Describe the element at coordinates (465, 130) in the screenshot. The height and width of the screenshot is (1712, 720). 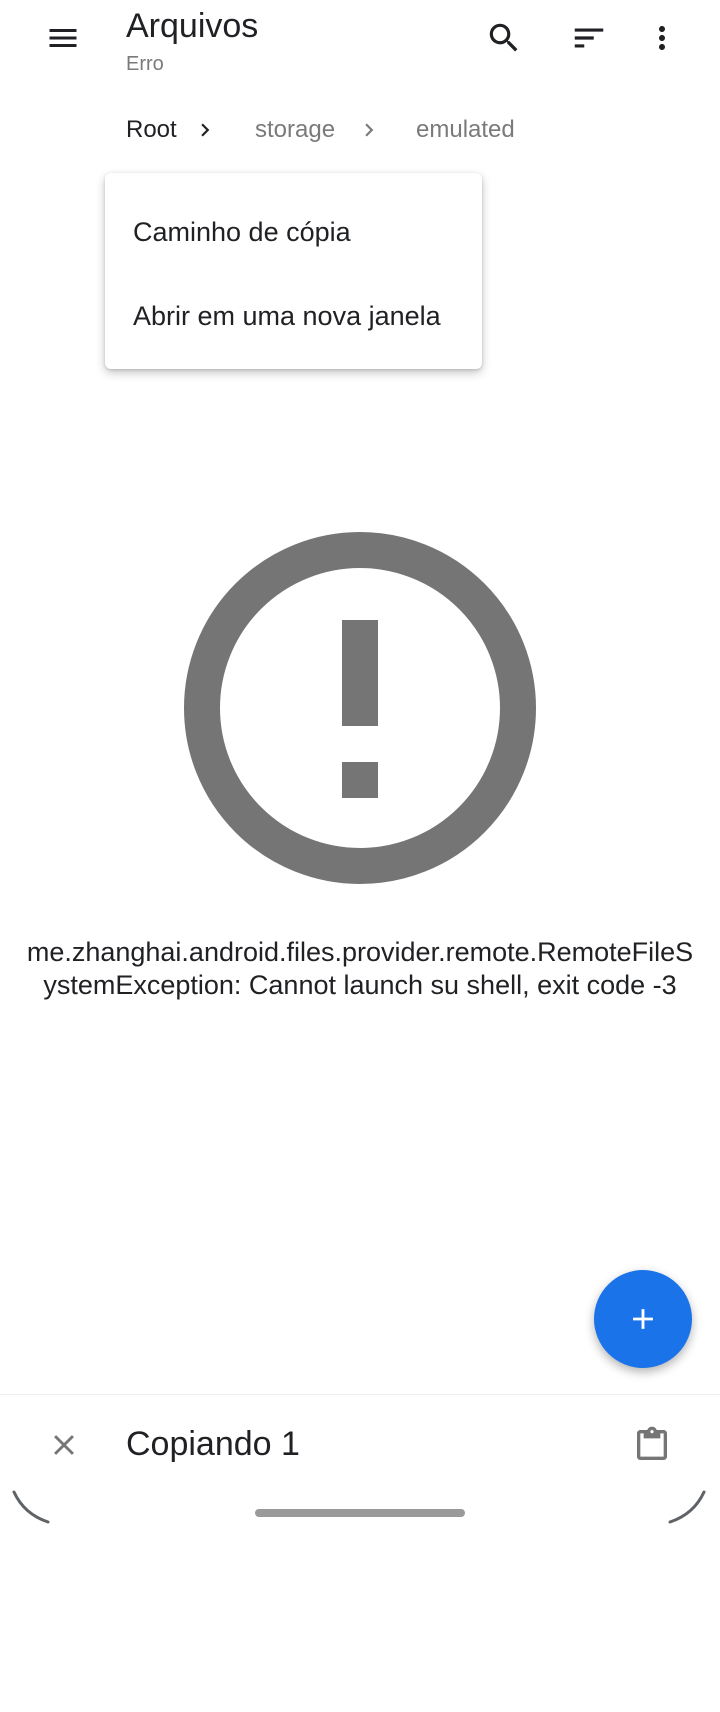
I see `breadcrumb-emulated: emulated` at that location.